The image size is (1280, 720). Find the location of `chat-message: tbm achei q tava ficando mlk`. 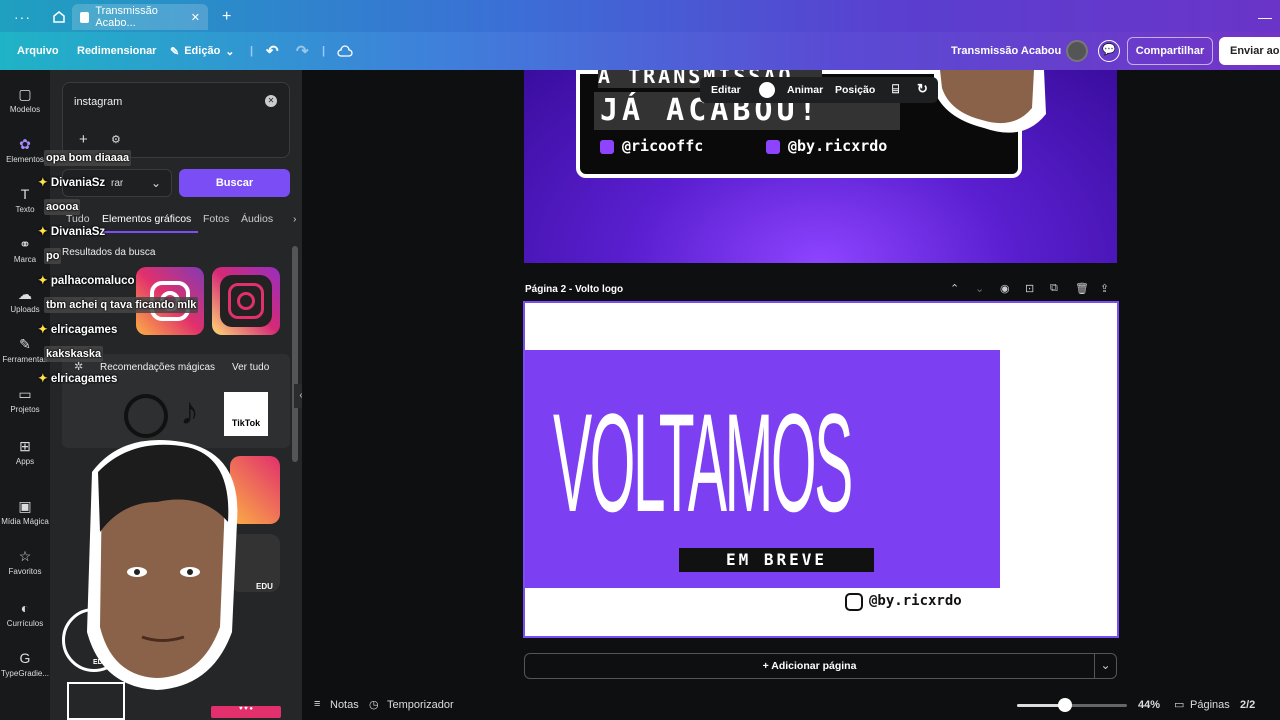

chat-message: tbm achei q tava ficando mlk is located at coordinates (121, 305).